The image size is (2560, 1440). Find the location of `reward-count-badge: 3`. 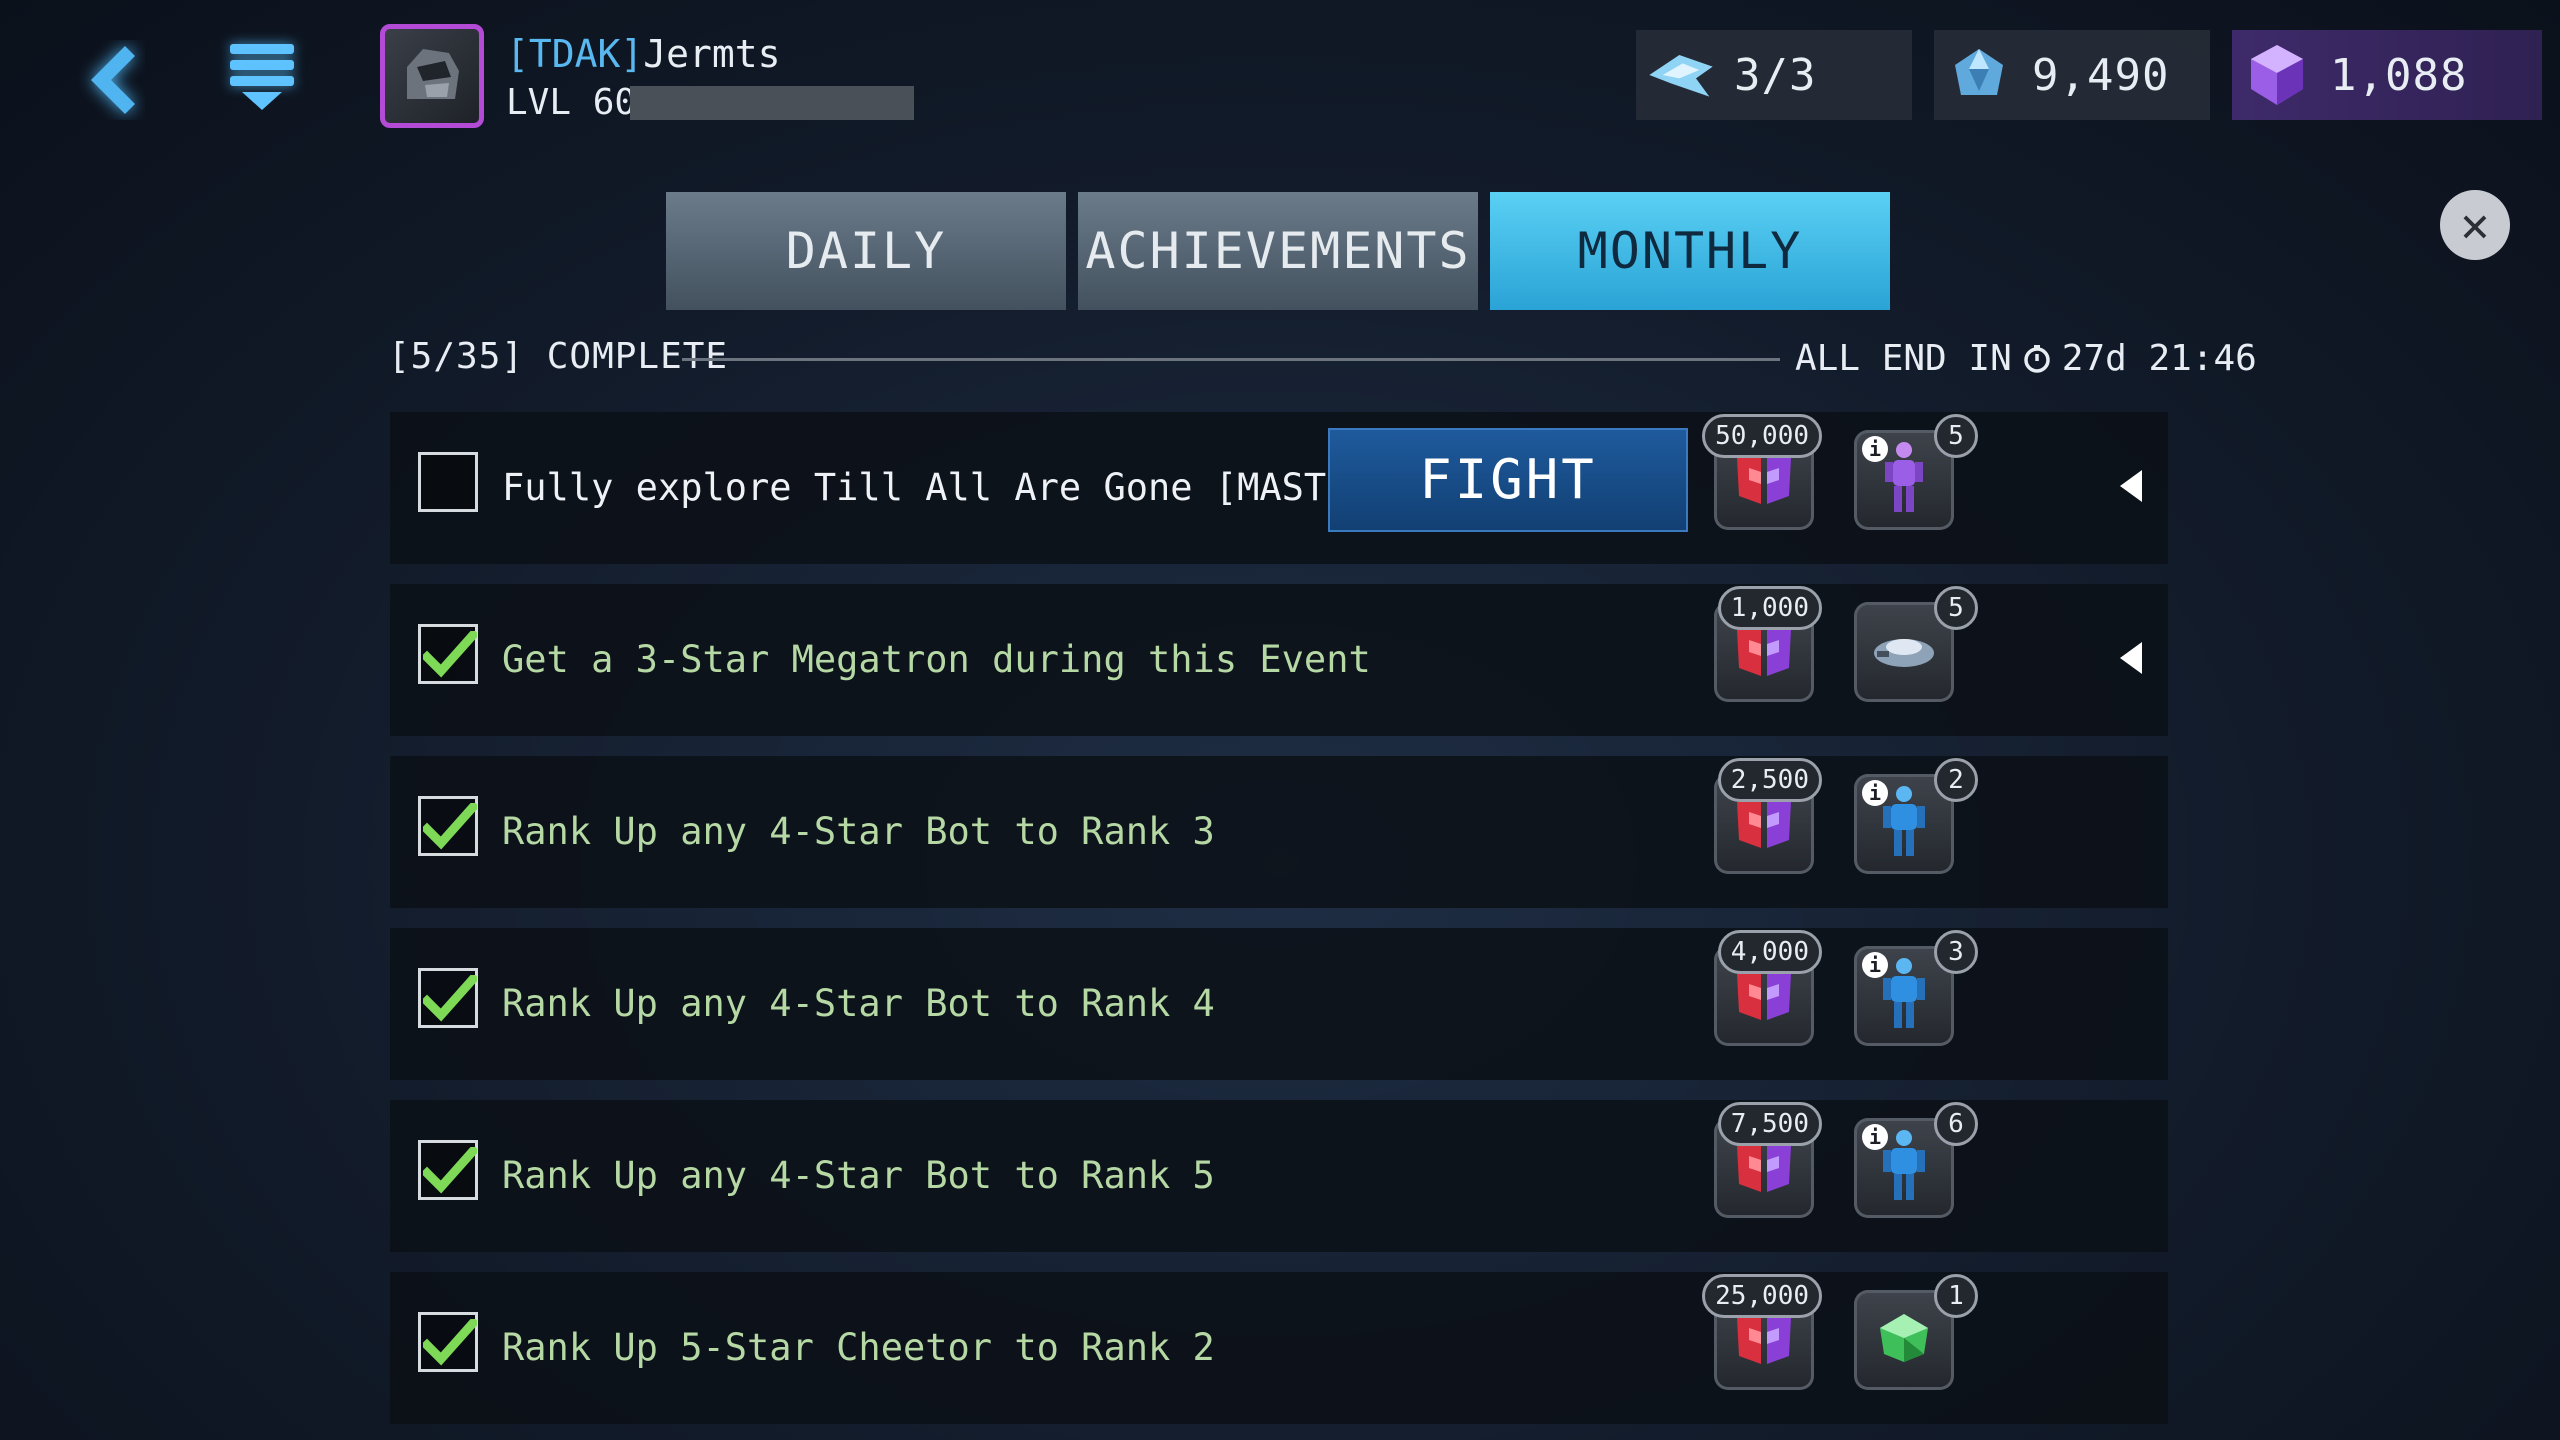

reward-count-badge: 3 is located at coordinates (1956, 952).